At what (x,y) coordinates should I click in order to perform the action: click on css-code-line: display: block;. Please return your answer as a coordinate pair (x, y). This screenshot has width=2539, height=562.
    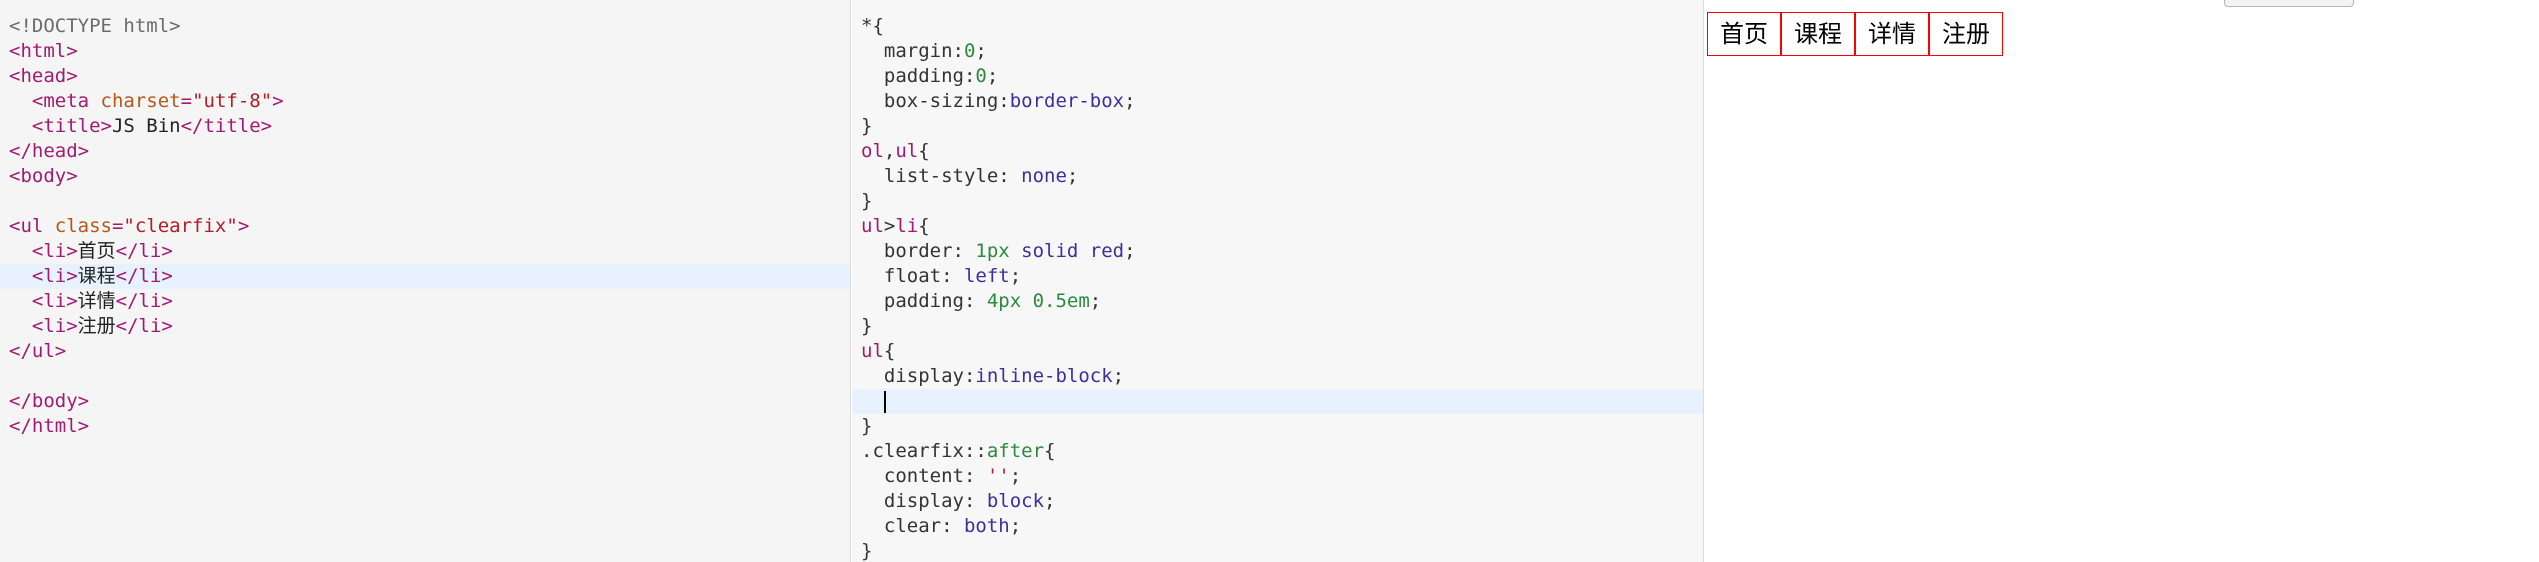
    Looking at the image, I should click on (1277, 501).